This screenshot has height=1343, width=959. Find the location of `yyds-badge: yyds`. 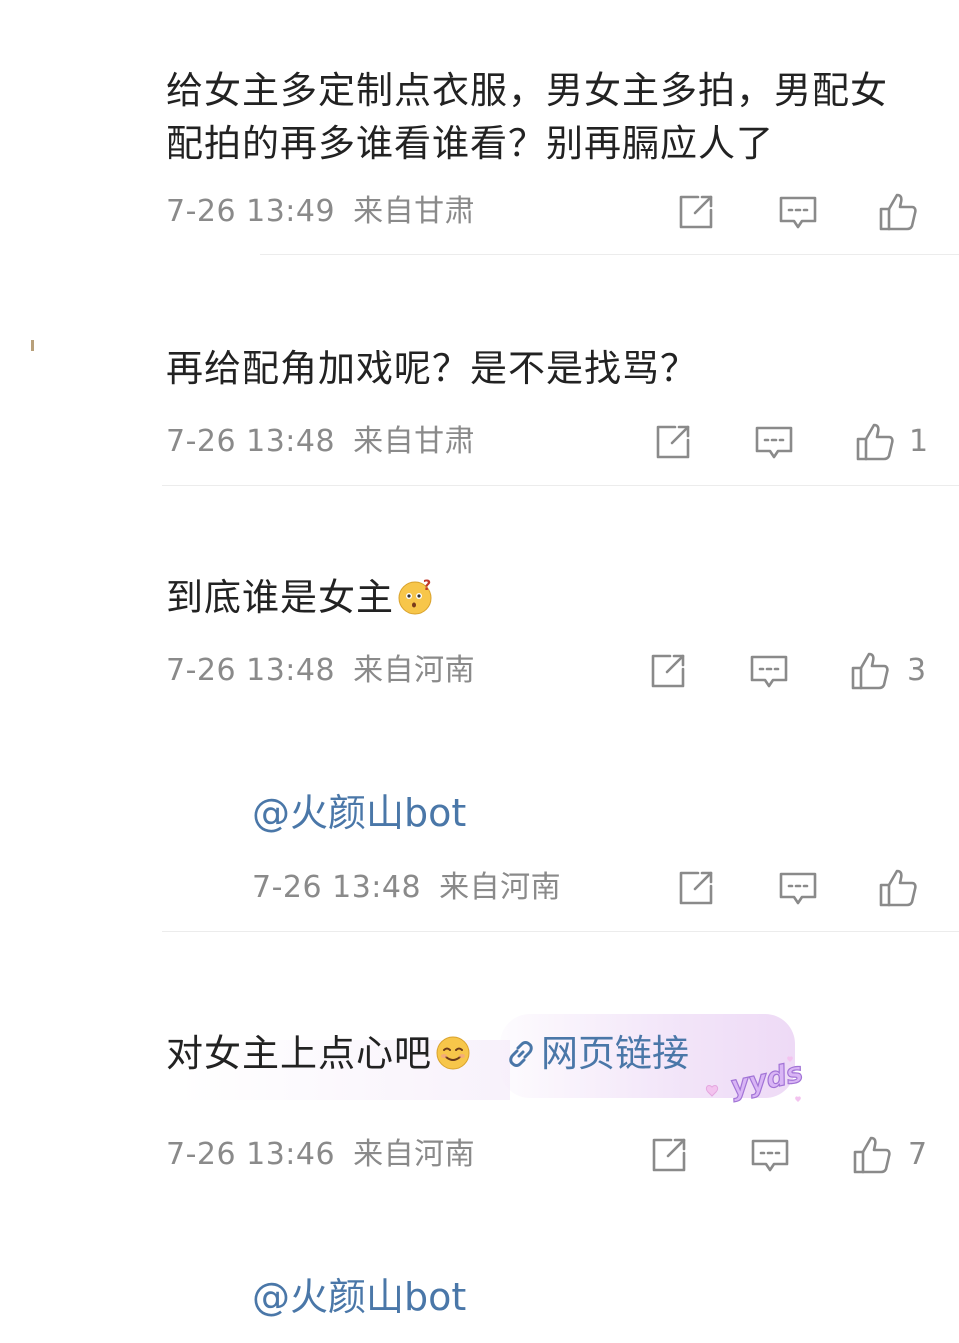

yyds-badge: yyds is located at coordinates (756, 1080).